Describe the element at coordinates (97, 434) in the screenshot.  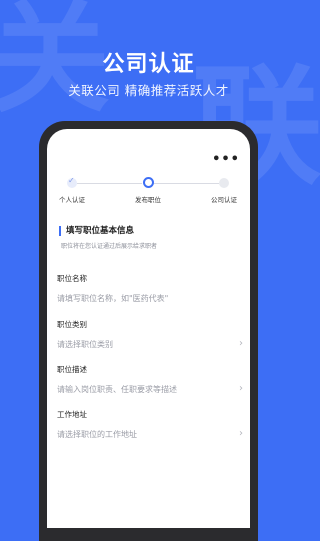
I see `work-address-select: 请选择职位的工作地址` at that location.